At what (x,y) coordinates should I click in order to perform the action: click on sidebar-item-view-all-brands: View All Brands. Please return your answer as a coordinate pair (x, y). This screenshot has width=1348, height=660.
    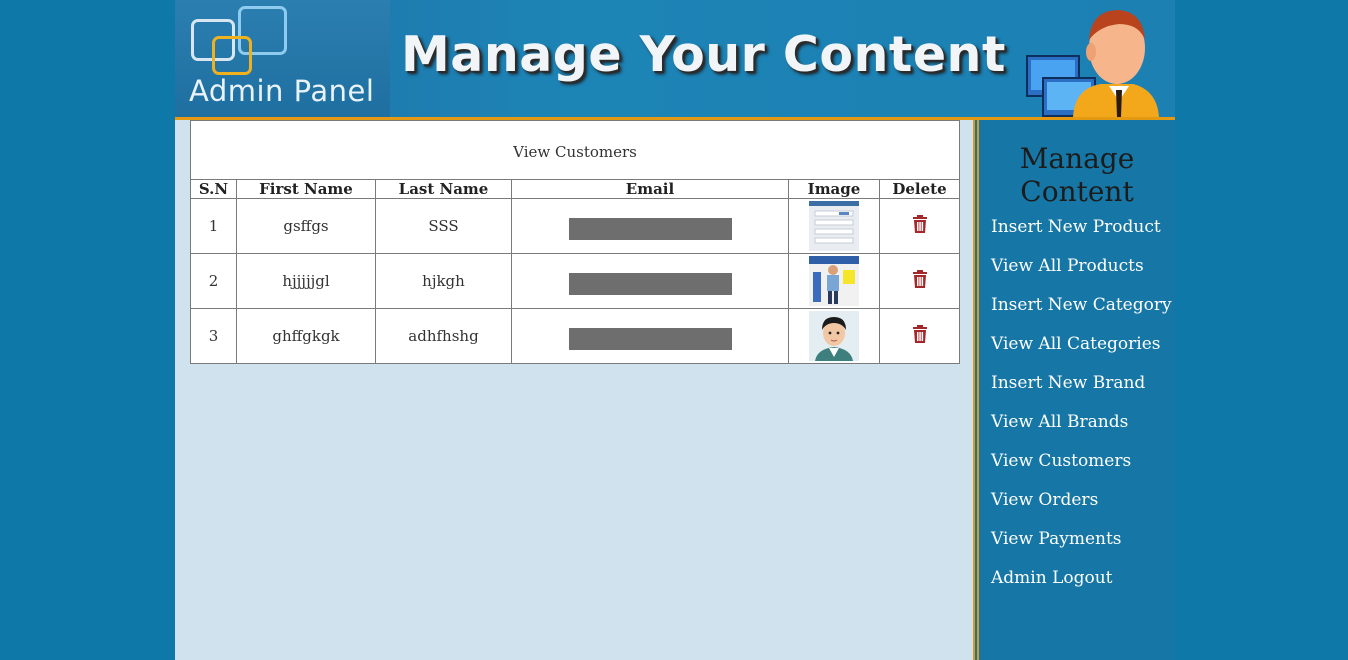
    Looking at the image, I should click on (1077, 431).